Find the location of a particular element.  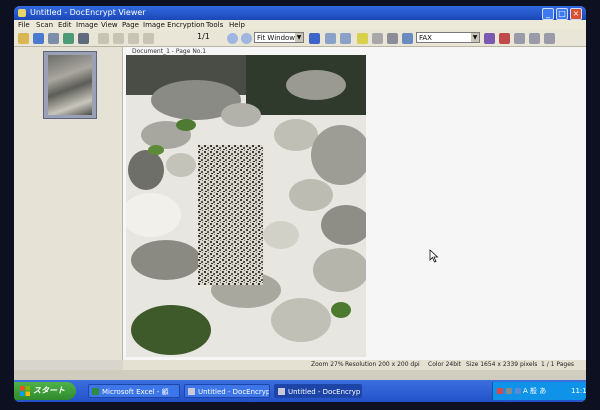

fit-width-icon is located at coordinates (330, 38).